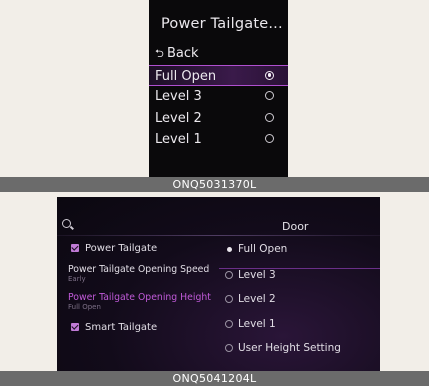  Describe the element at coordinates (121, 248) in the screenshot. I see `setting-label: Power Tailgate` at that location.